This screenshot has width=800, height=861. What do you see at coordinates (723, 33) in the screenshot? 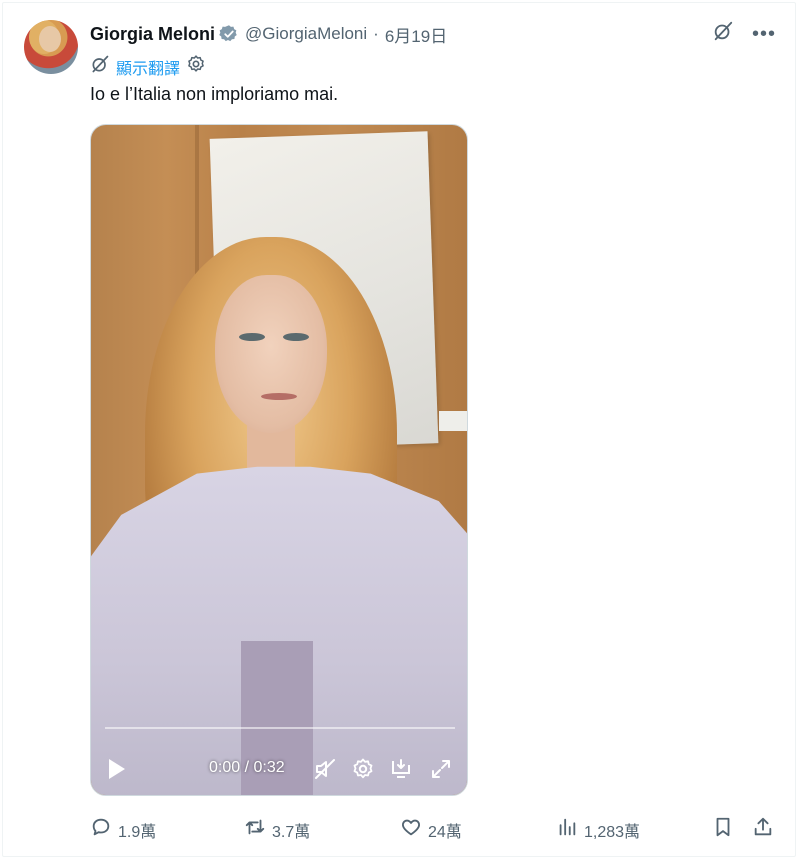
I see `grok-icon` at bounding box center [723, 33].